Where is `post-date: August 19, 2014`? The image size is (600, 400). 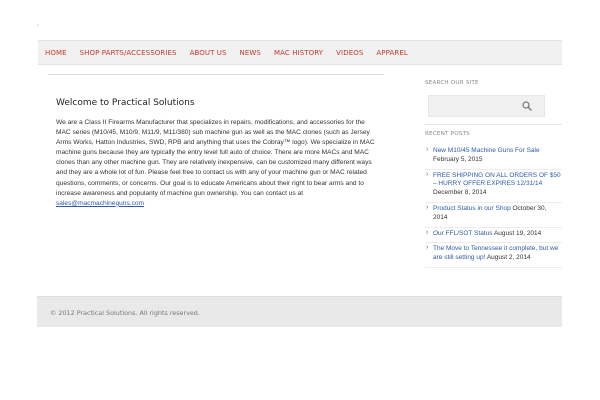 post-date: August 19, 2014 is located at coordinates (517, 233).